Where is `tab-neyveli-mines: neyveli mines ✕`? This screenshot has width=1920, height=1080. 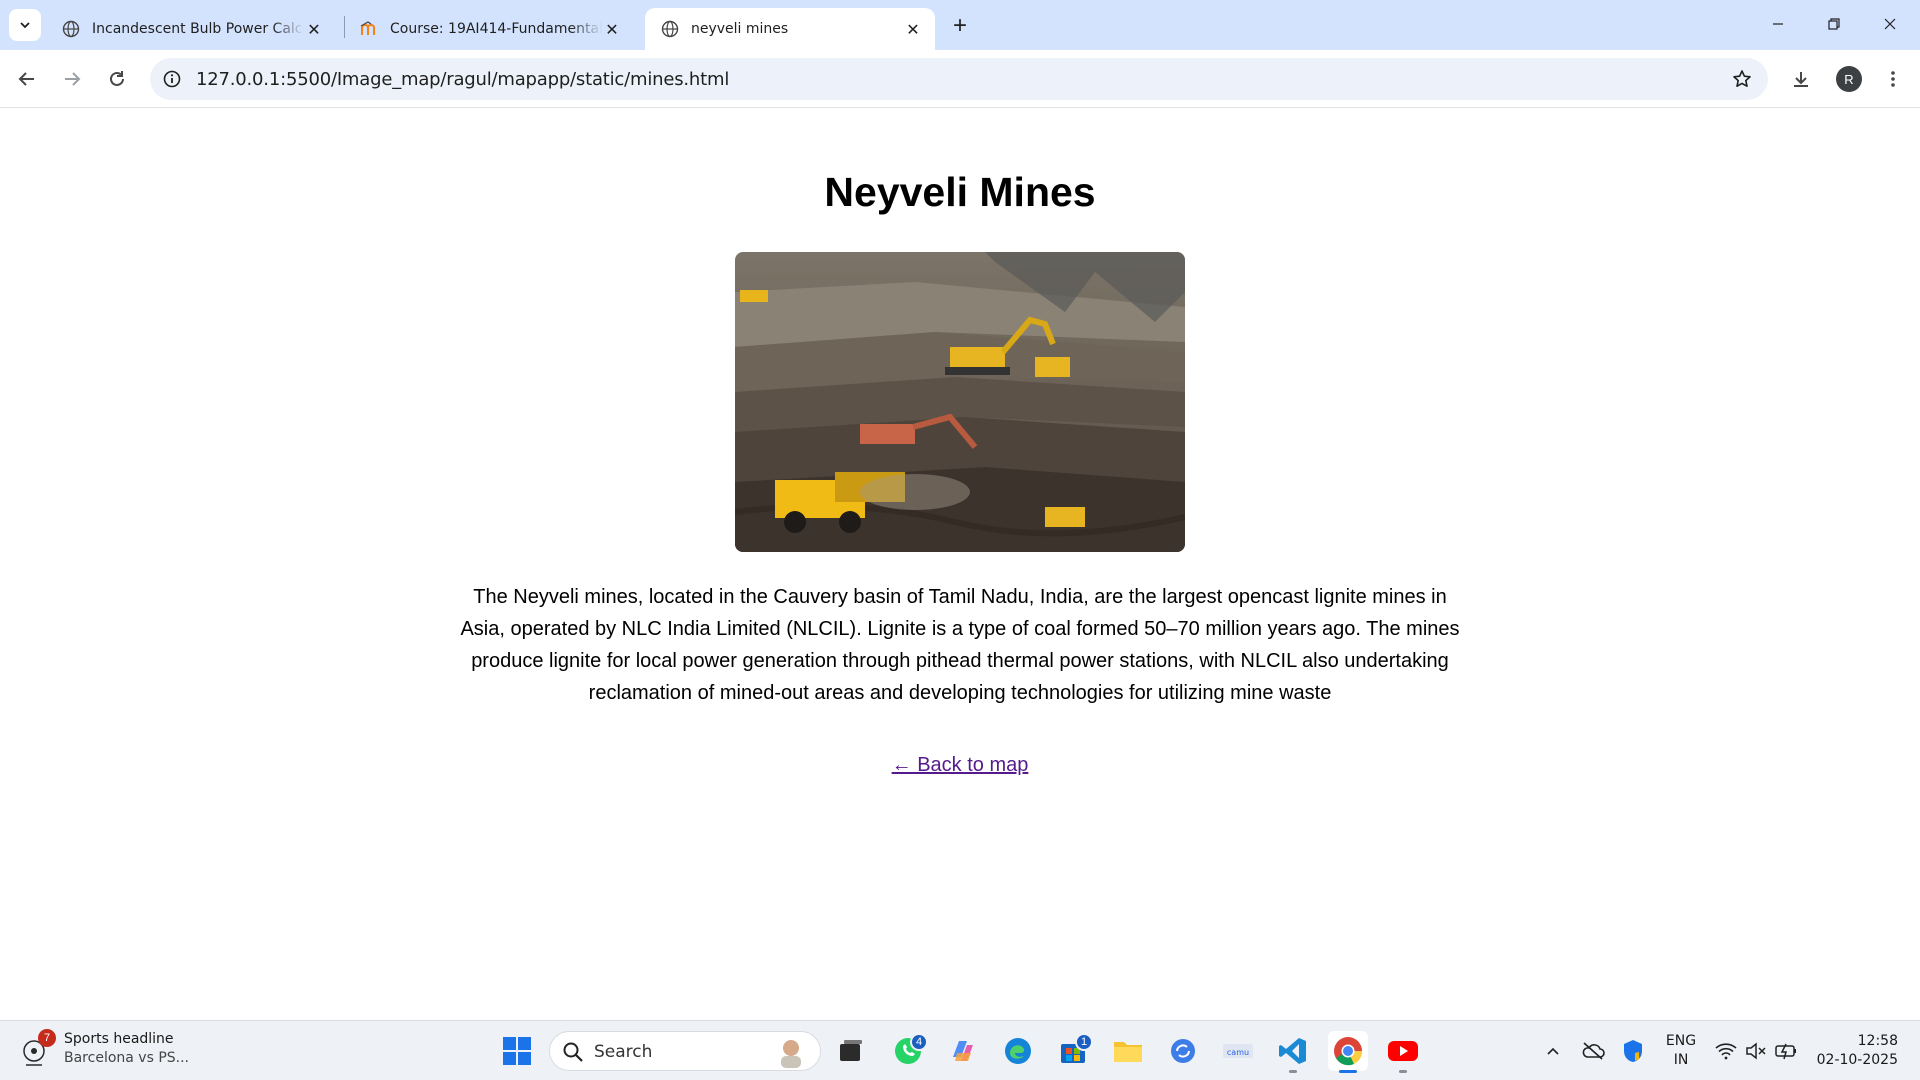 tab-neyveli-mines: neyveli mines ✕ is located at coordinates (790, 29).